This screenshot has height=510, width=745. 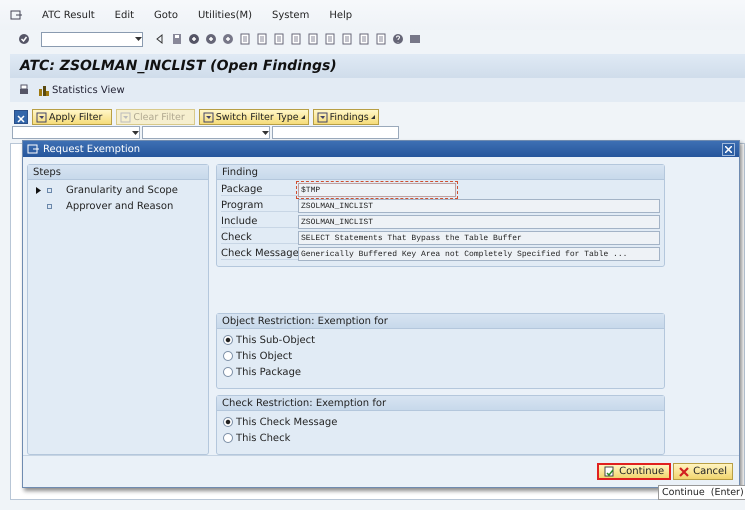 What do you see at coordinates (377, 190) in the screenshot?
I see `input-field: $TMP` at bounding box center [377, 190].